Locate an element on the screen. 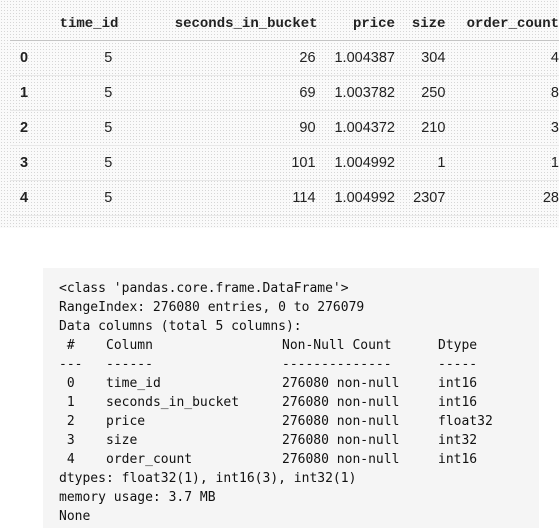 This screenshot has width=559, height=531. info-column-row: 0 time_id 276080 non-null int16 is located at coordinates (276, 383).